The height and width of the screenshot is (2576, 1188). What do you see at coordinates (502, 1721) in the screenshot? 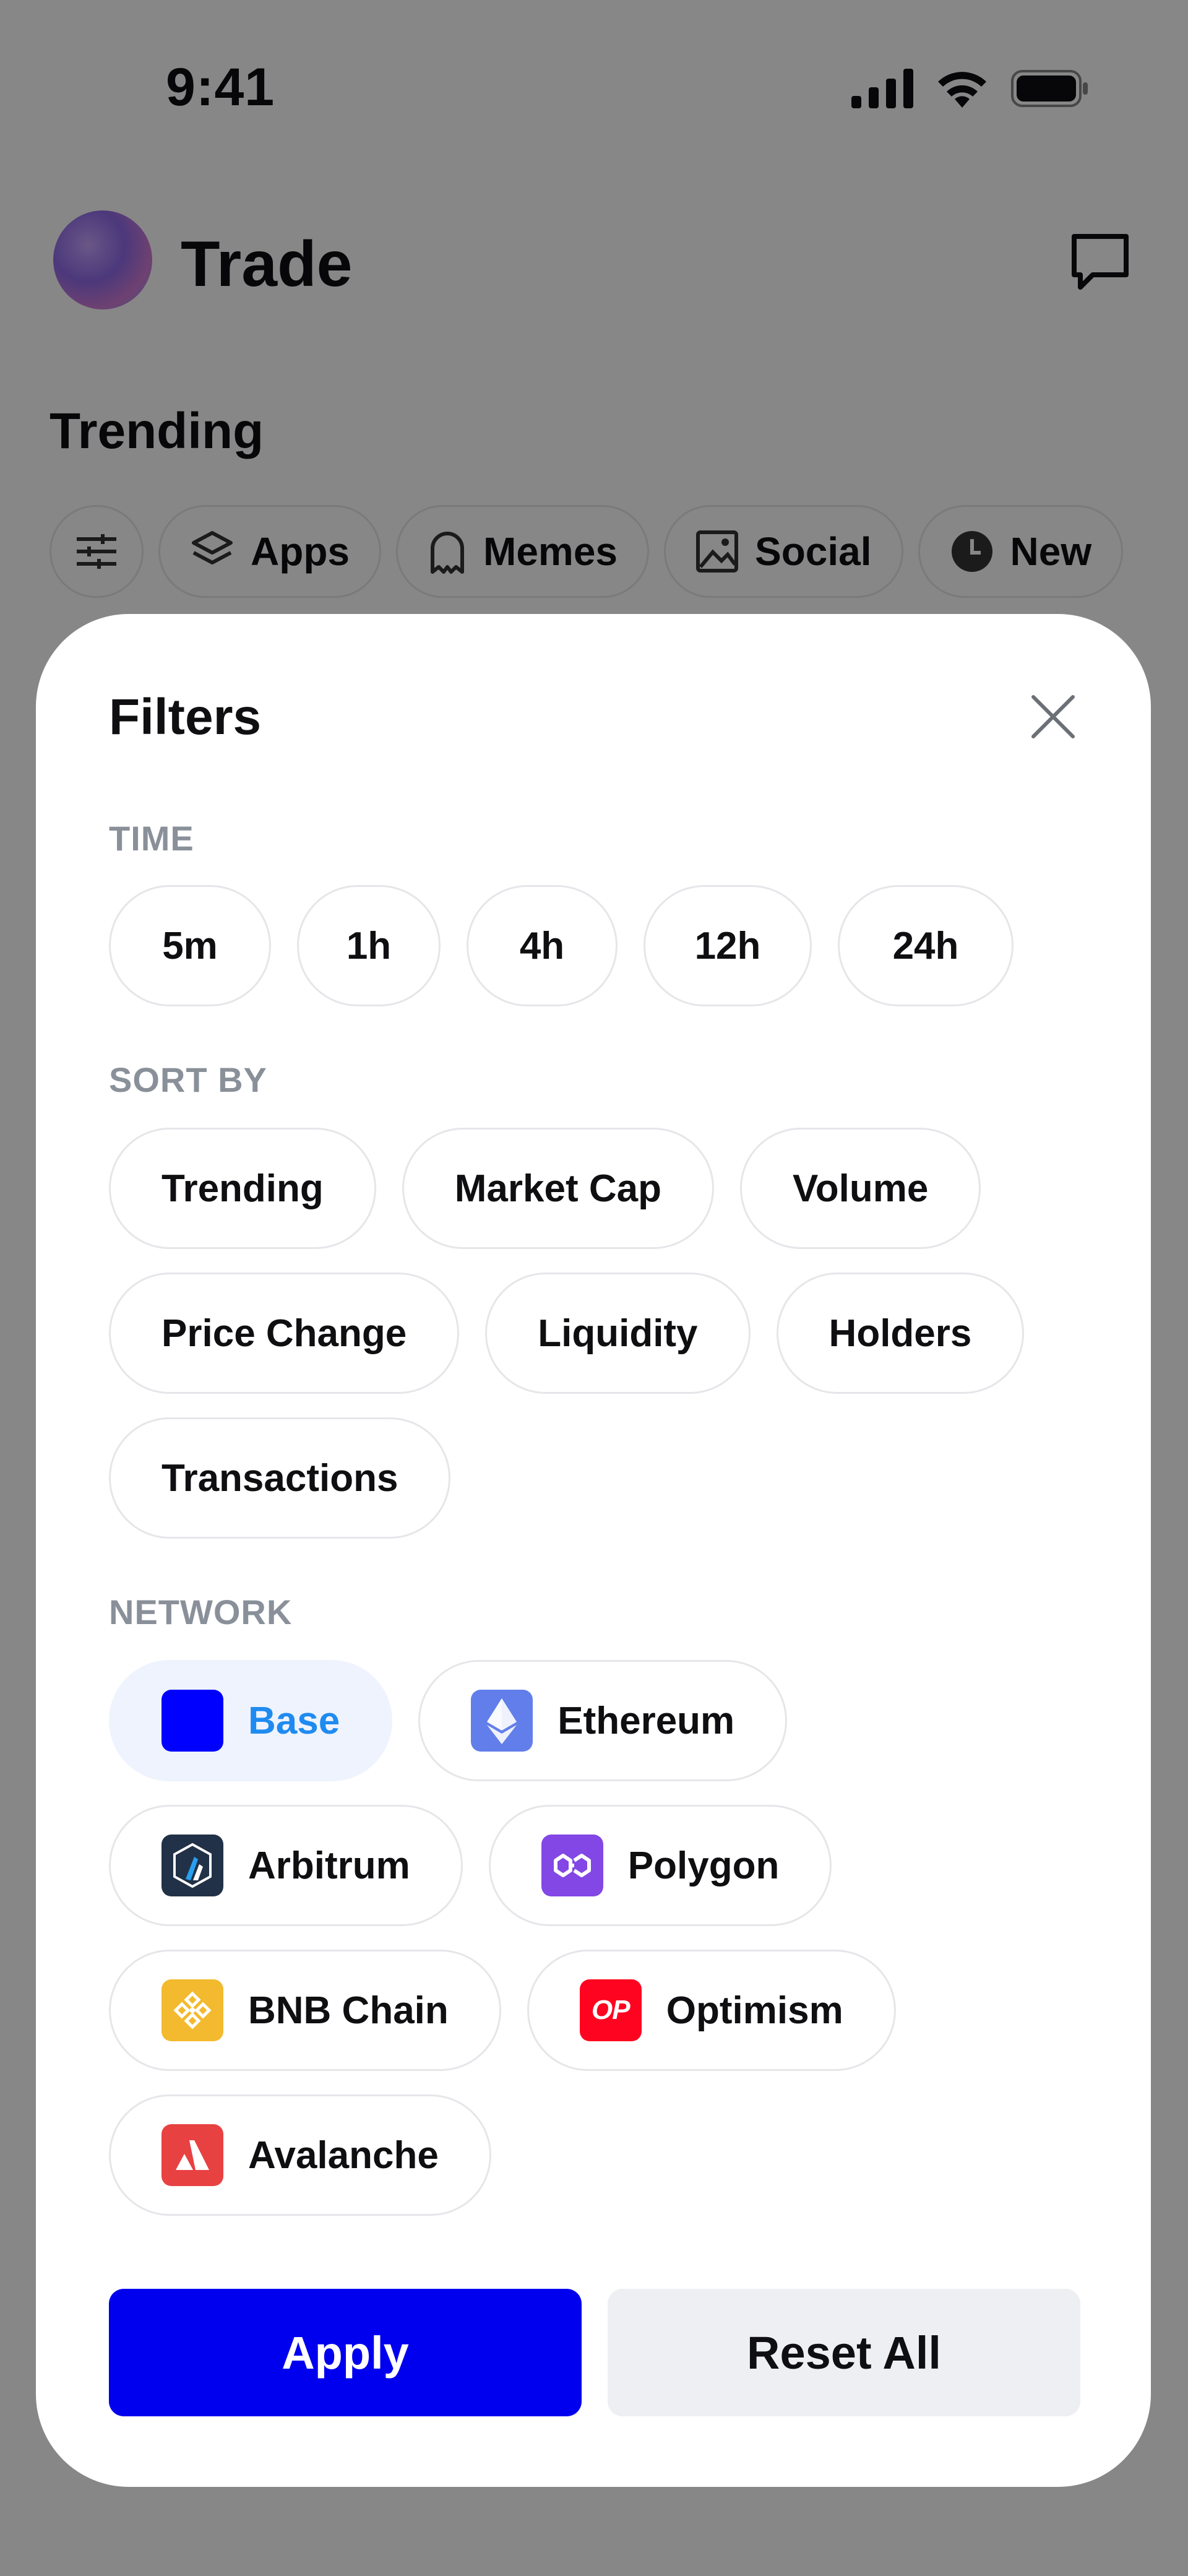
I see `ethereum-icon` at bounding box center [502, 1721].